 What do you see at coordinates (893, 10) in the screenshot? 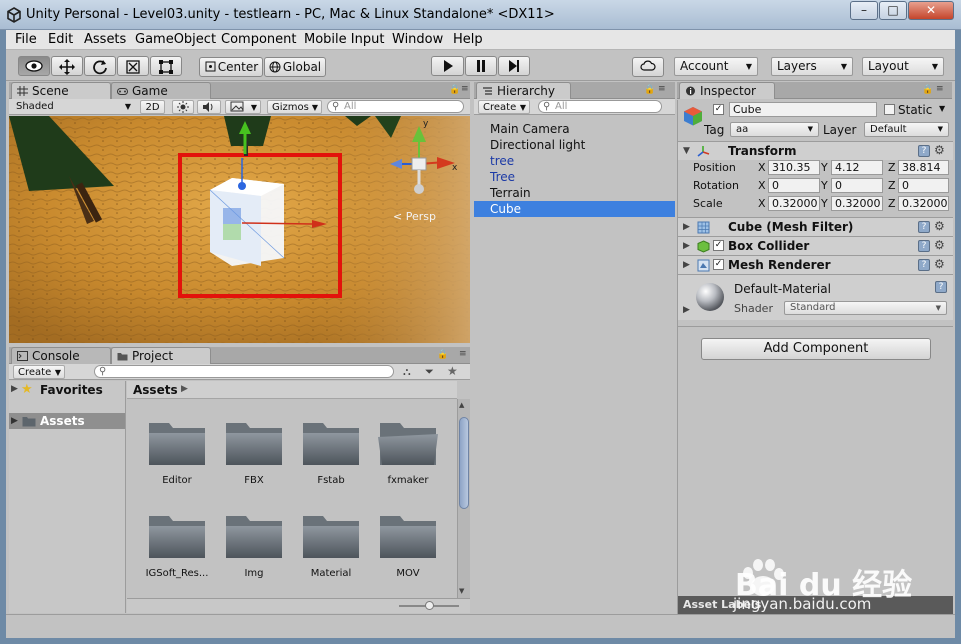
I see `maximize-button: □` at bounding box center [893, 10].